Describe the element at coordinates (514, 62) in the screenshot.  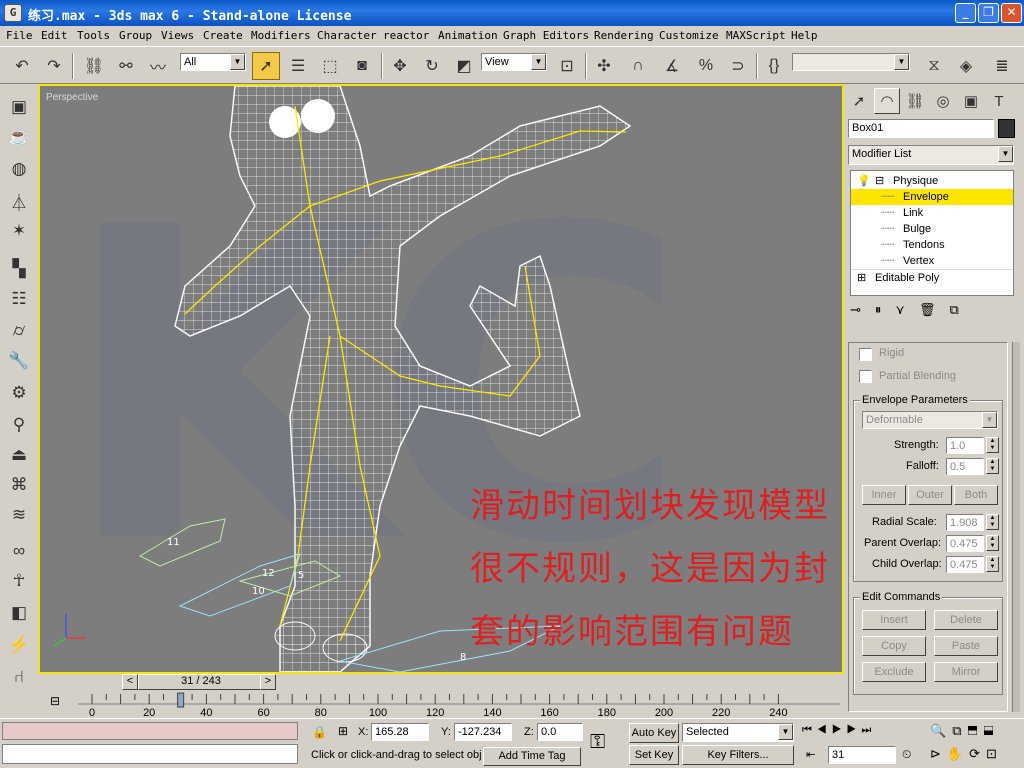
I see `reference-coordinate-dropdown: View ▼` at that location.